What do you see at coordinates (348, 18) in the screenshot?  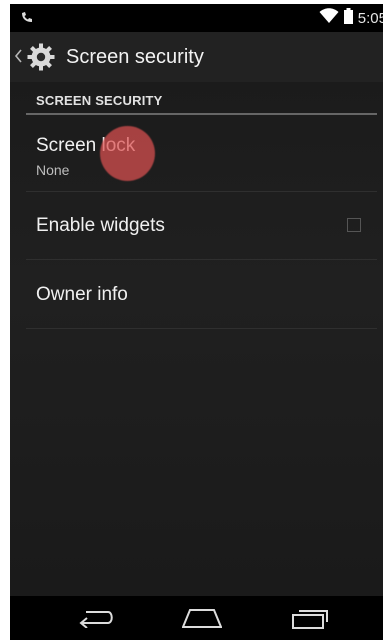 I see `battery-icon` at bounding box center [348, 18].